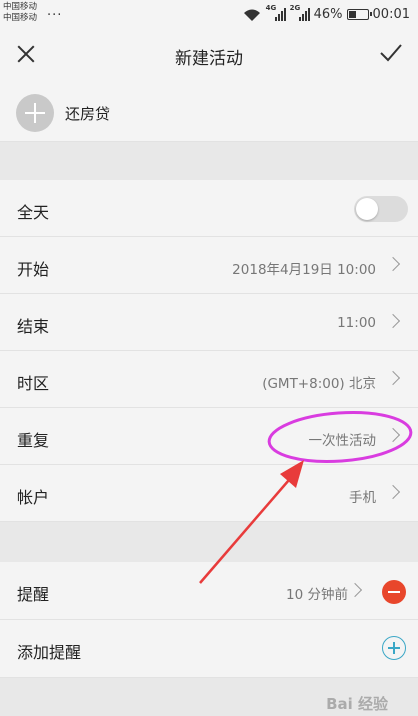  I want to click on plus-icon, so click(35, 113).